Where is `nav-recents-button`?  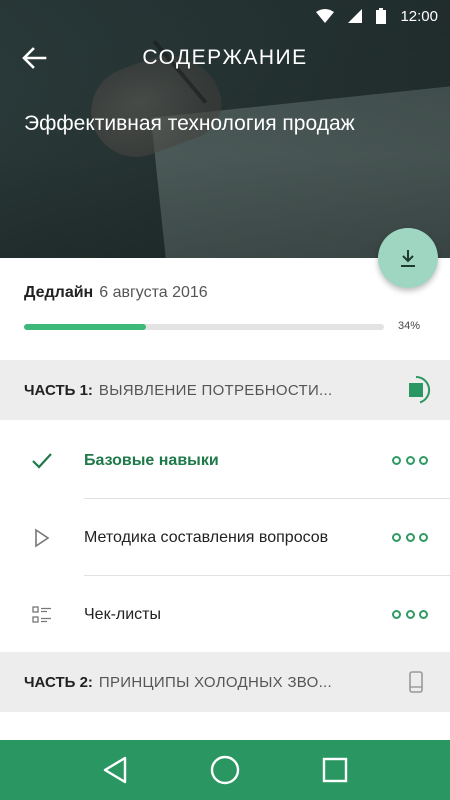 nav-recents-button is located at coordinates (335, 770).